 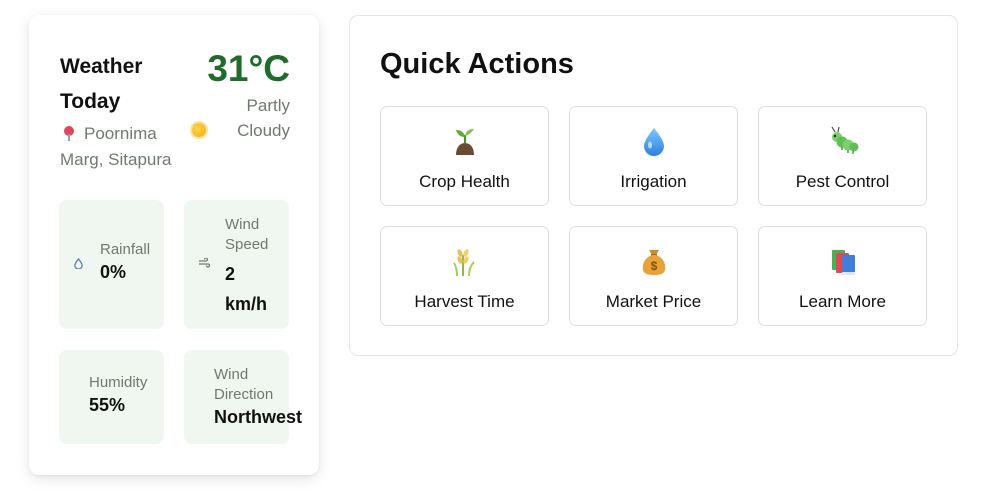 I want to click on harvest-time-button: Harvest Time, so click(x=464, y=276).